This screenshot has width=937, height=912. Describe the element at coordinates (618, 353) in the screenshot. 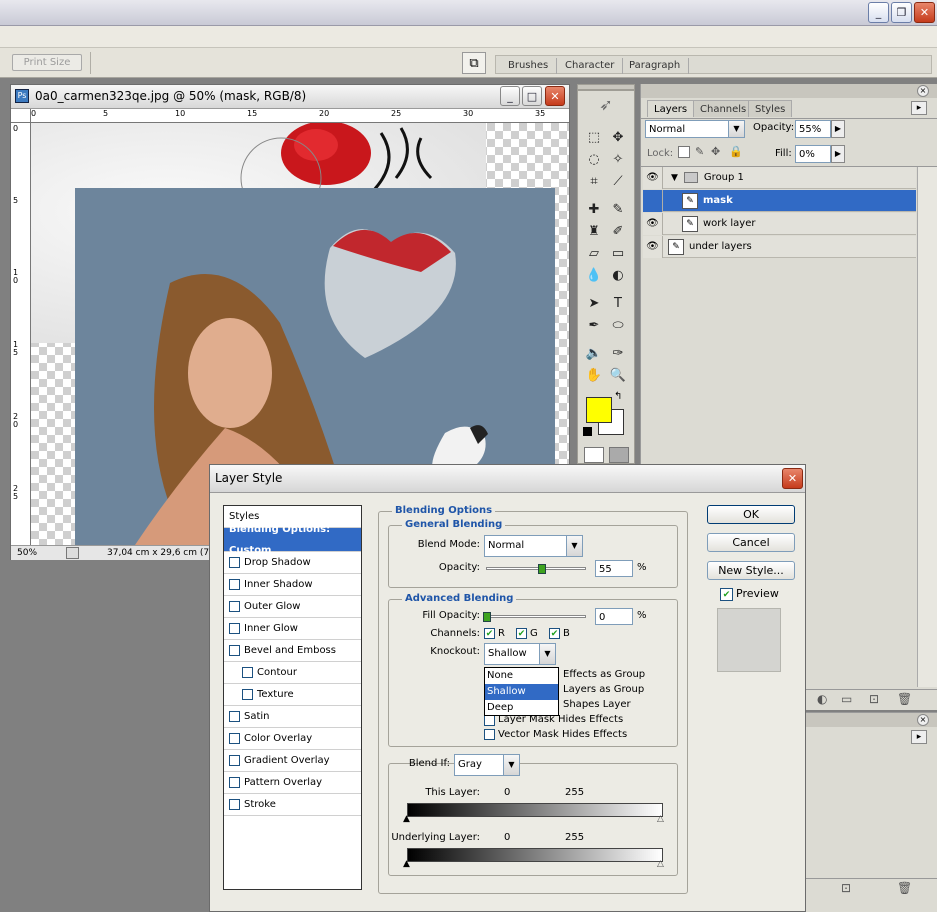

I see `eyedropper-tool-icon: ✑` at that location.